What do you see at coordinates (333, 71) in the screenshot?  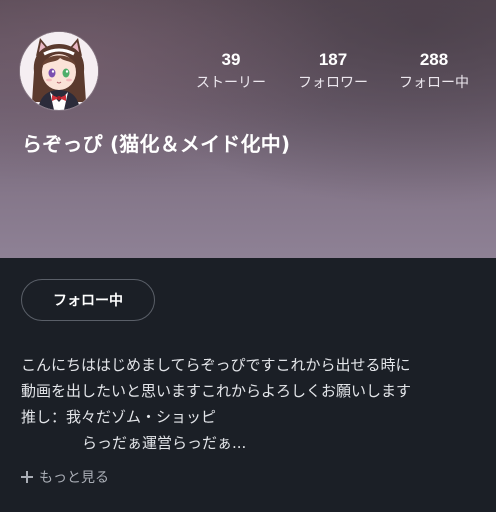 I see `stat-followers: 187 フォロワー` at bounding box center [333, 71].